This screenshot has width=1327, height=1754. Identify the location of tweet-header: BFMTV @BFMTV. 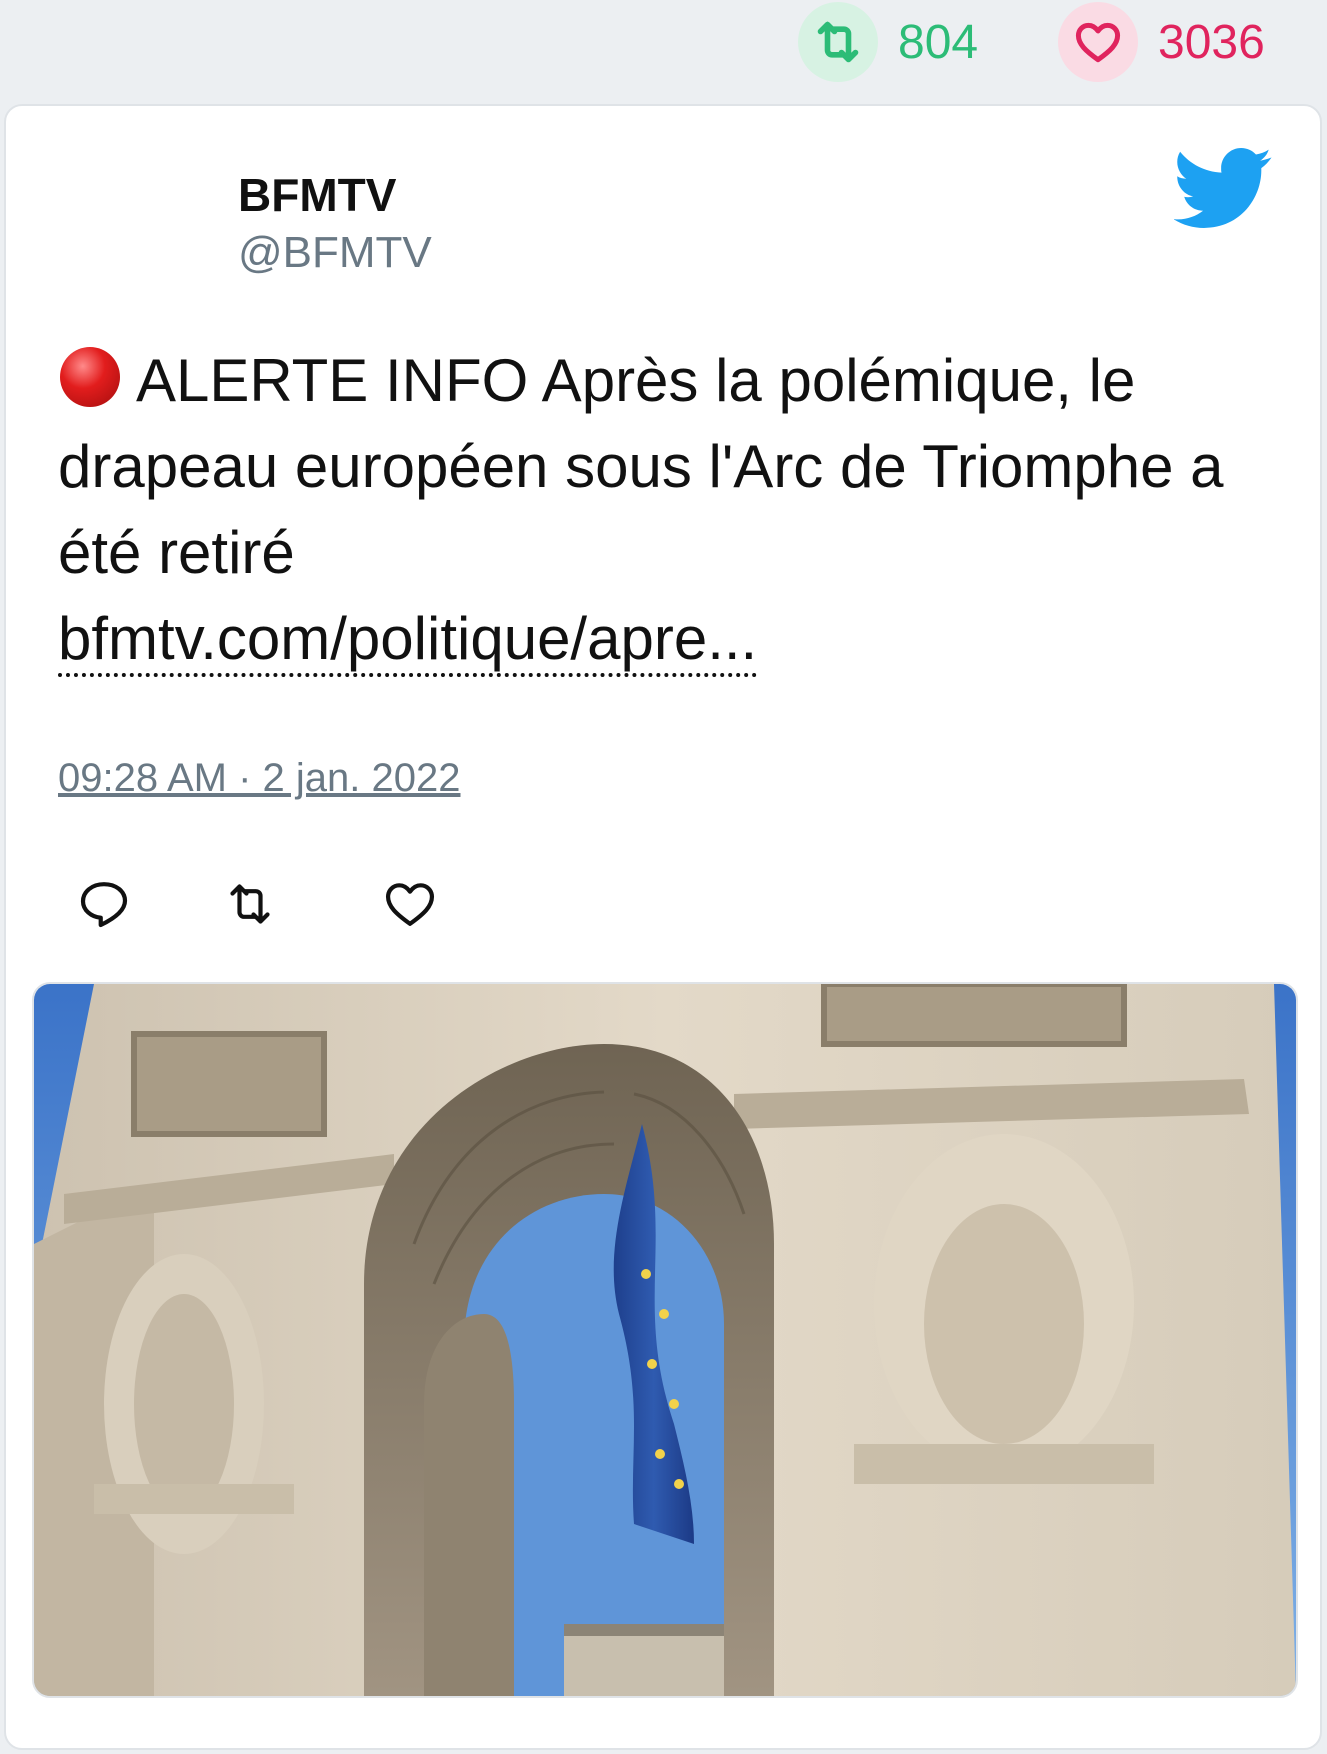
(663, 201).